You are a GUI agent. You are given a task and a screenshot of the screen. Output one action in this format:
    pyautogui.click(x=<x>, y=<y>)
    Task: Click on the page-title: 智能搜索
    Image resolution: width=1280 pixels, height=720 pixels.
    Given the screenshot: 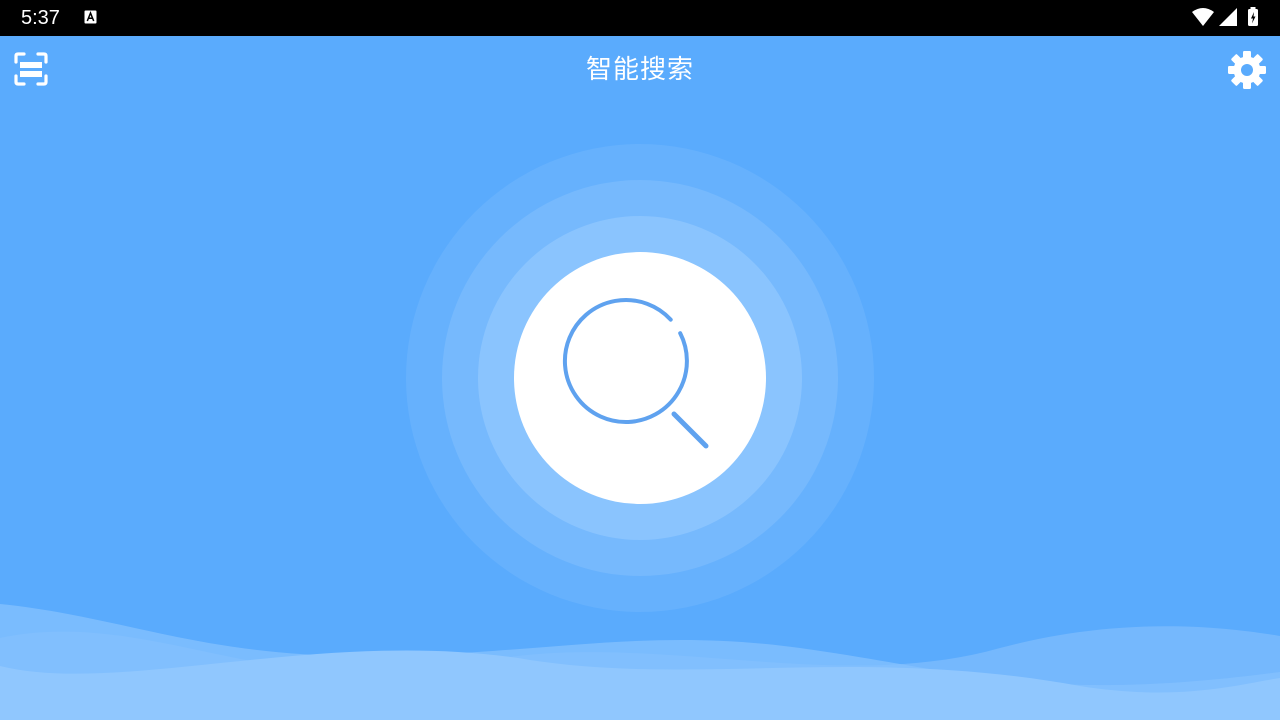 What is the action you would take?
    pyautogui.click(x=639, y=70)
    